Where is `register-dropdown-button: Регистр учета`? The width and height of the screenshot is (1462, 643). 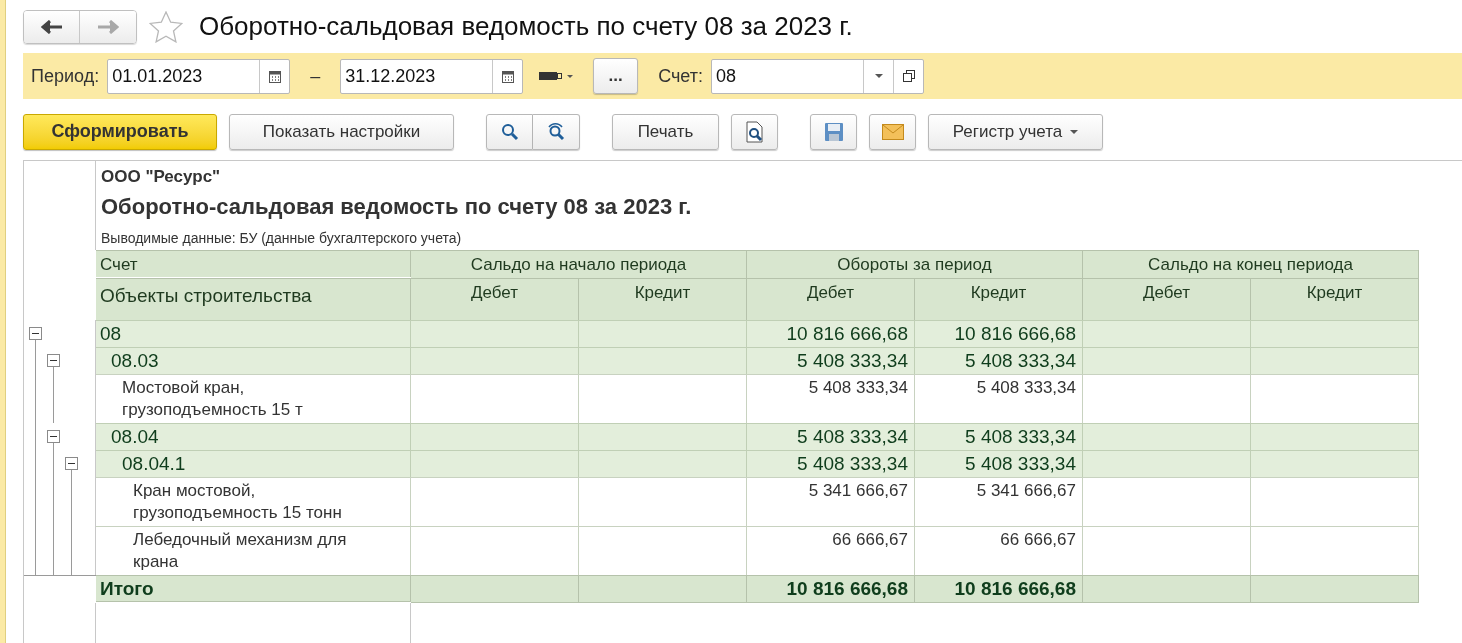
register-dropdown-button: Регистр учета is located at coordinates (1015, 131).